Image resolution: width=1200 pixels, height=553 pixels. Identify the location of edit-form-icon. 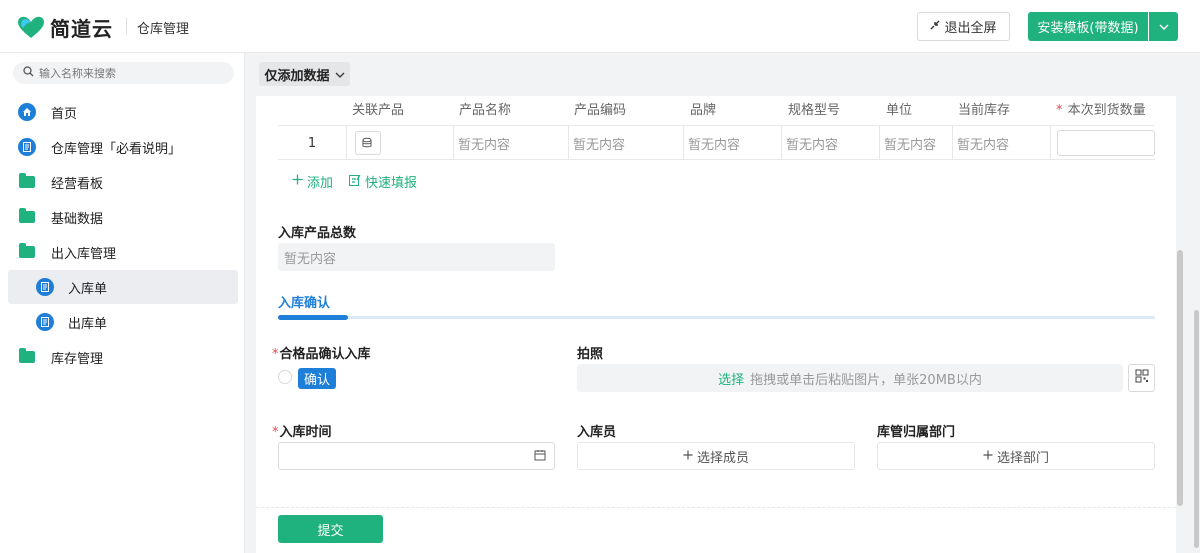
(355, 182).